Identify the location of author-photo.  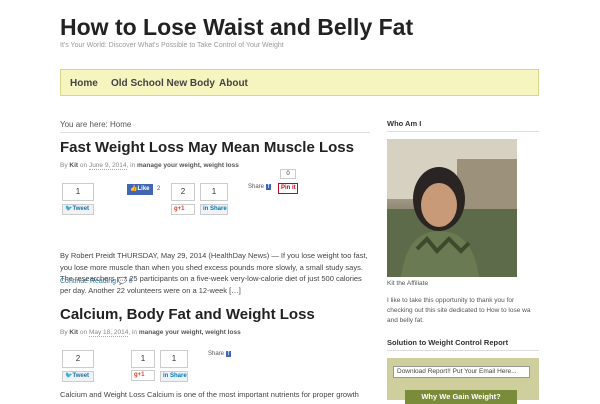
(452, 208).